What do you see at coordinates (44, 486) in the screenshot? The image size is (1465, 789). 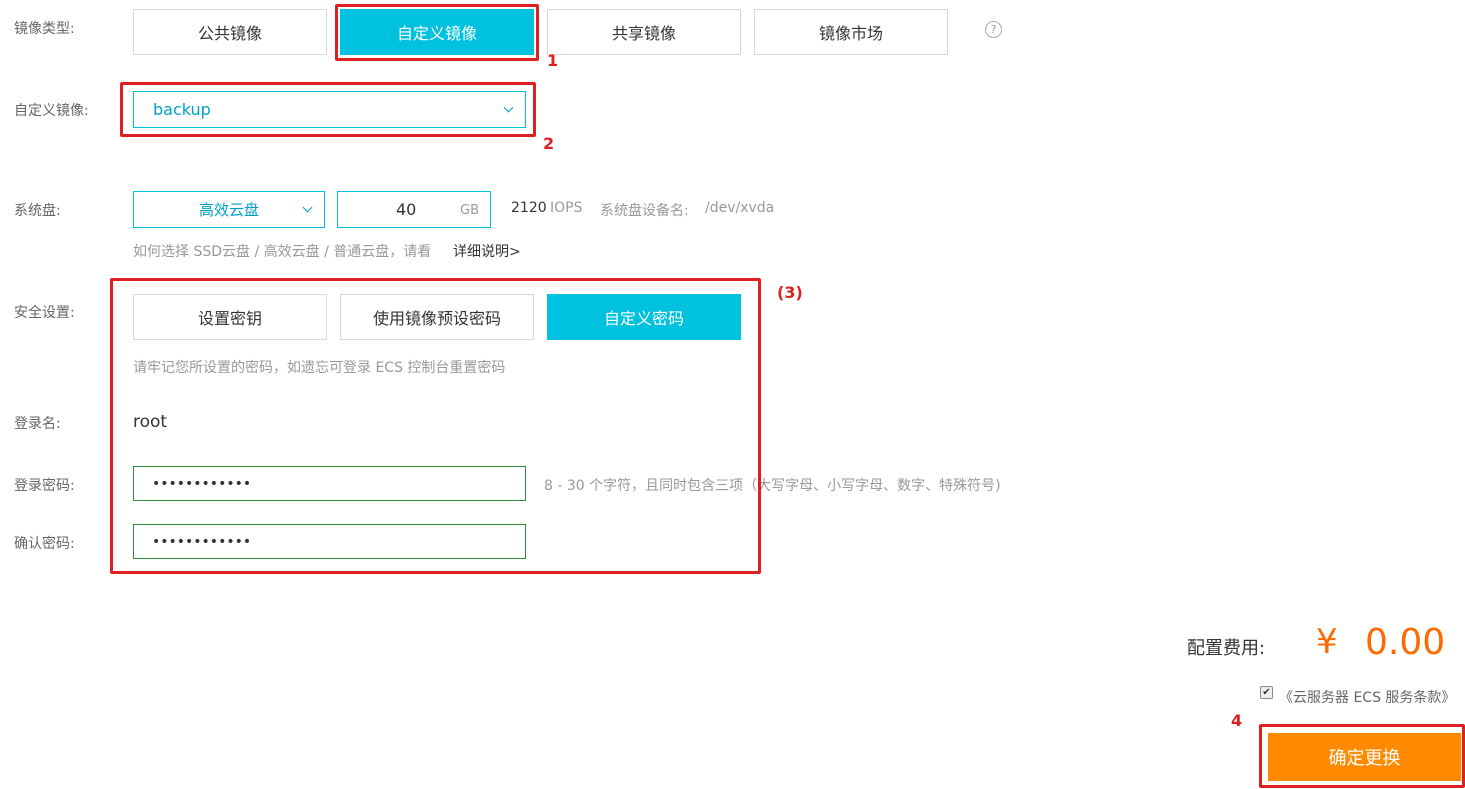 I see `password-label: 登录密码:` at bounding box center [44, 486].